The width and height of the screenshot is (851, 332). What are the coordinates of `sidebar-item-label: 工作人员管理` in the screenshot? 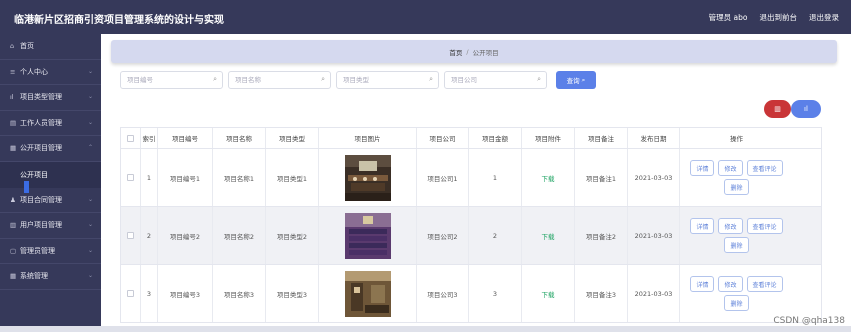 It's located at (41, 122).